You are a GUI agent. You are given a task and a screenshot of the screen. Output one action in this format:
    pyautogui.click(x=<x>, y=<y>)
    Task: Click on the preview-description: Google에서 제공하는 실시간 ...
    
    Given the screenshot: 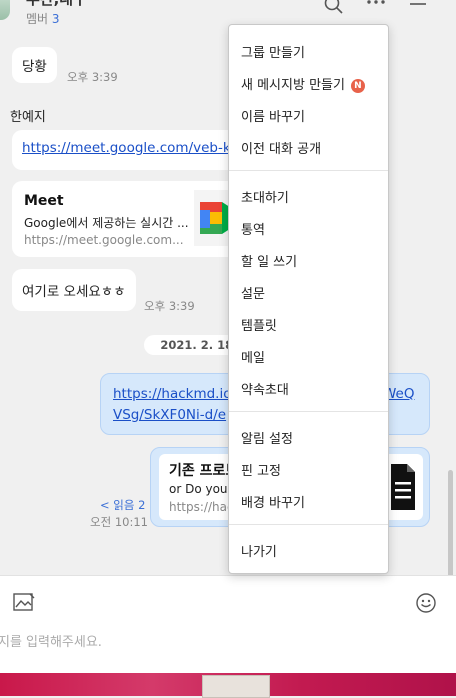 What is the action you would take?
    pyautogui.click(x=106, y=223)
    